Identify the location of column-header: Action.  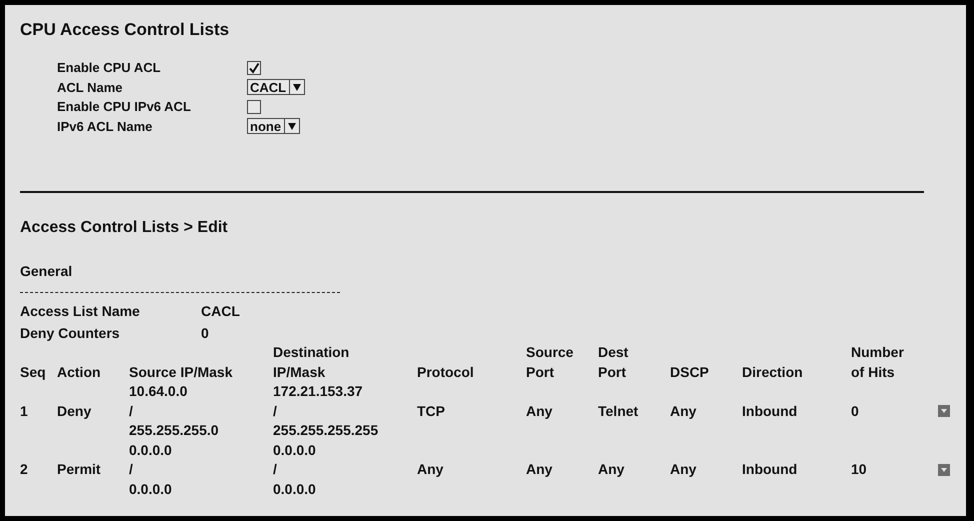
(79, 372).